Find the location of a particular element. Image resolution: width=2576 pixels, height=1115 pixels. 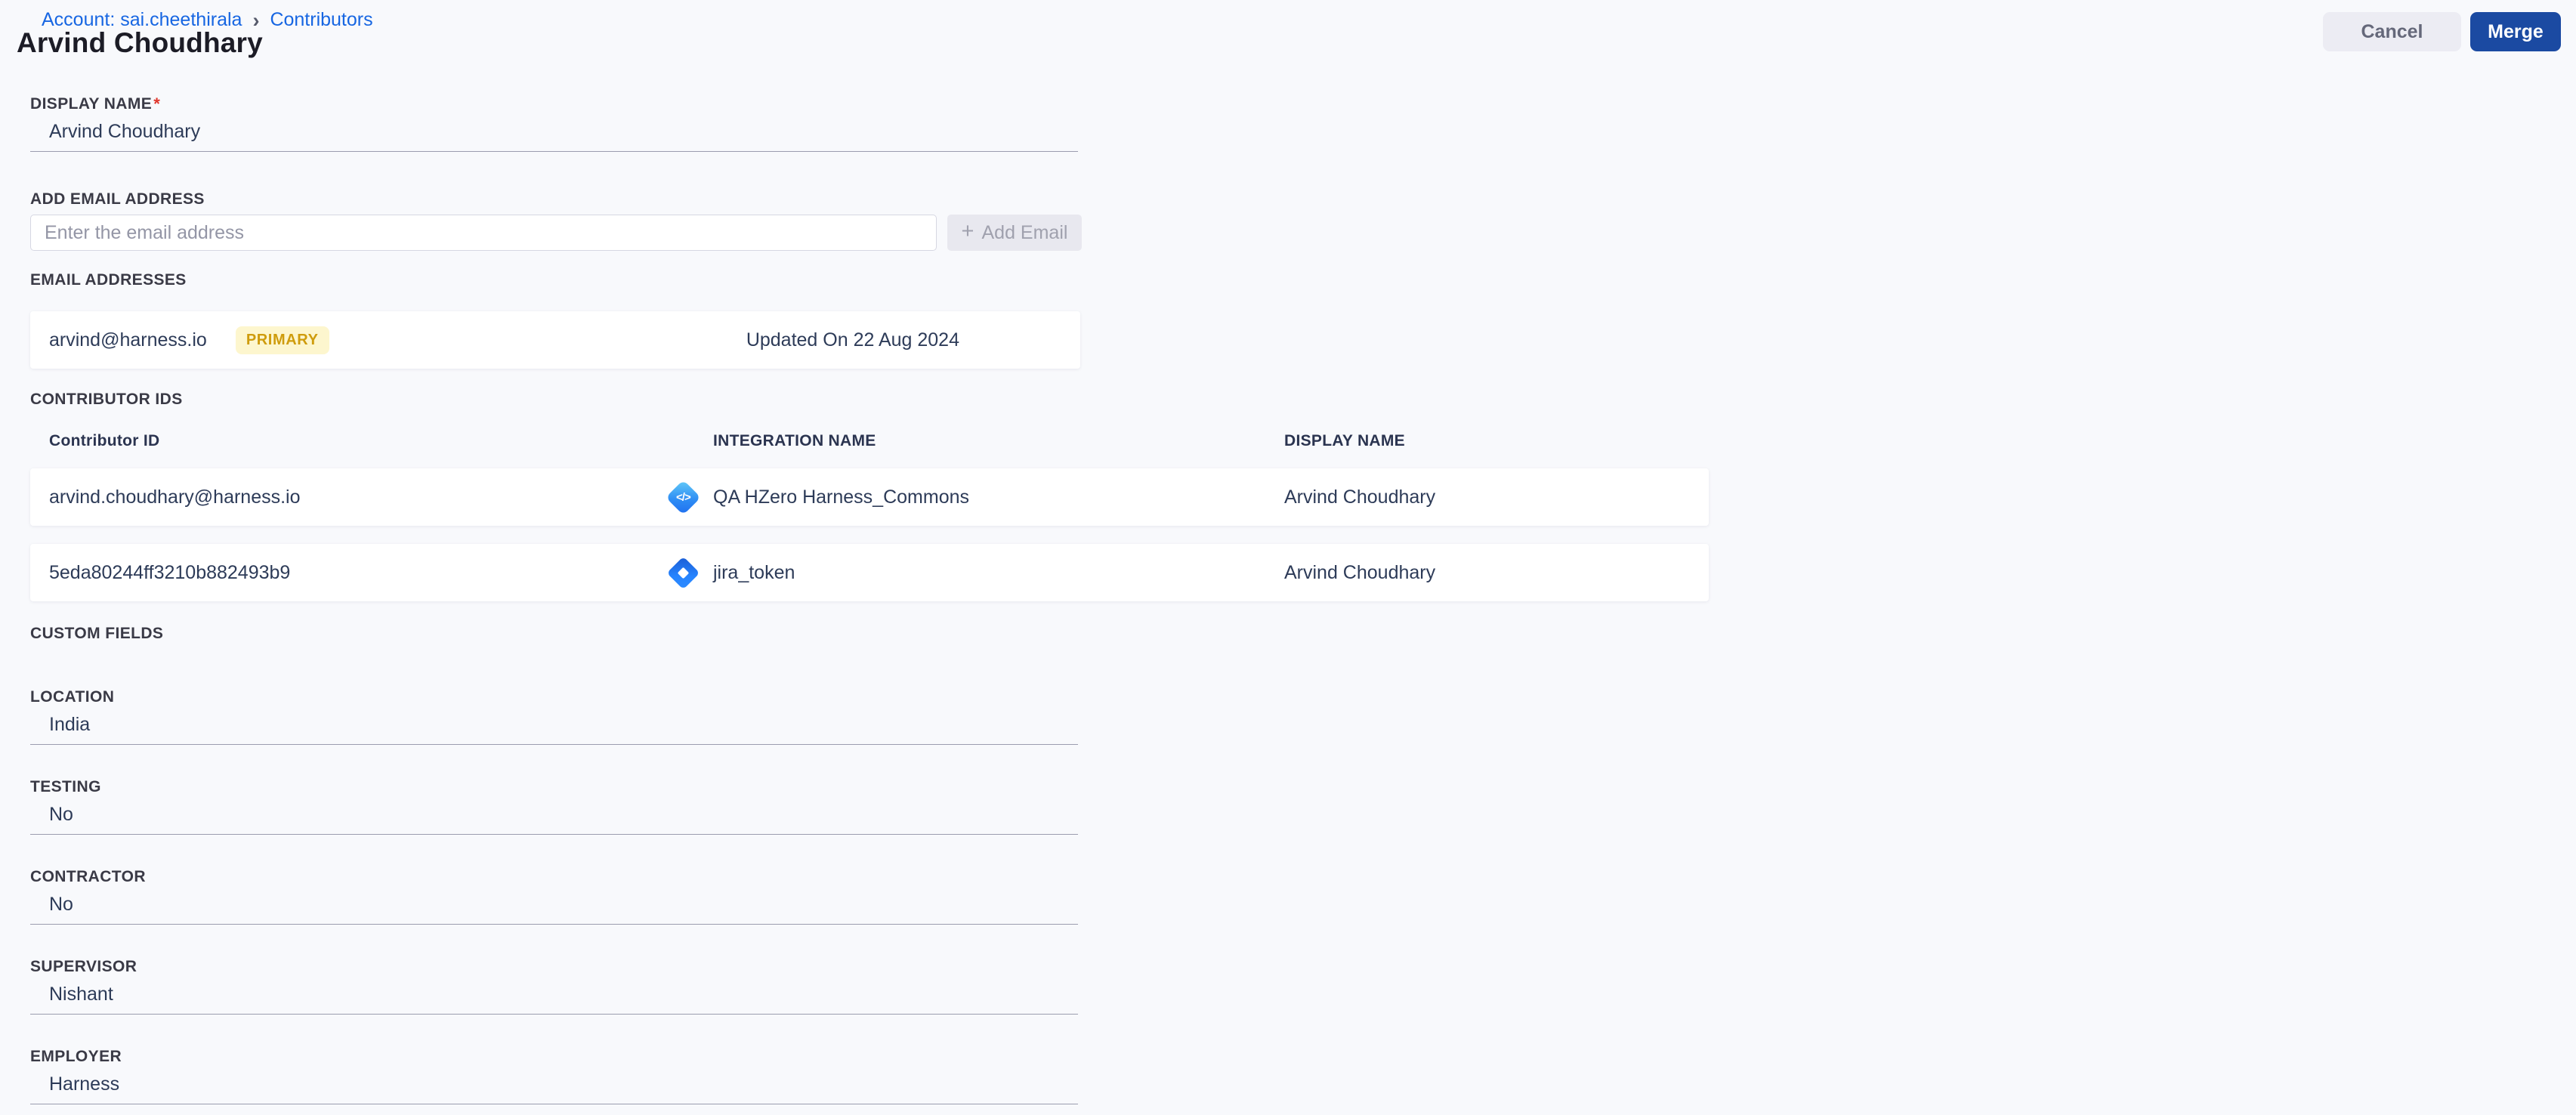

integration-name-text: QA HZero Harness_Commons is located at coordinates (841, 497).